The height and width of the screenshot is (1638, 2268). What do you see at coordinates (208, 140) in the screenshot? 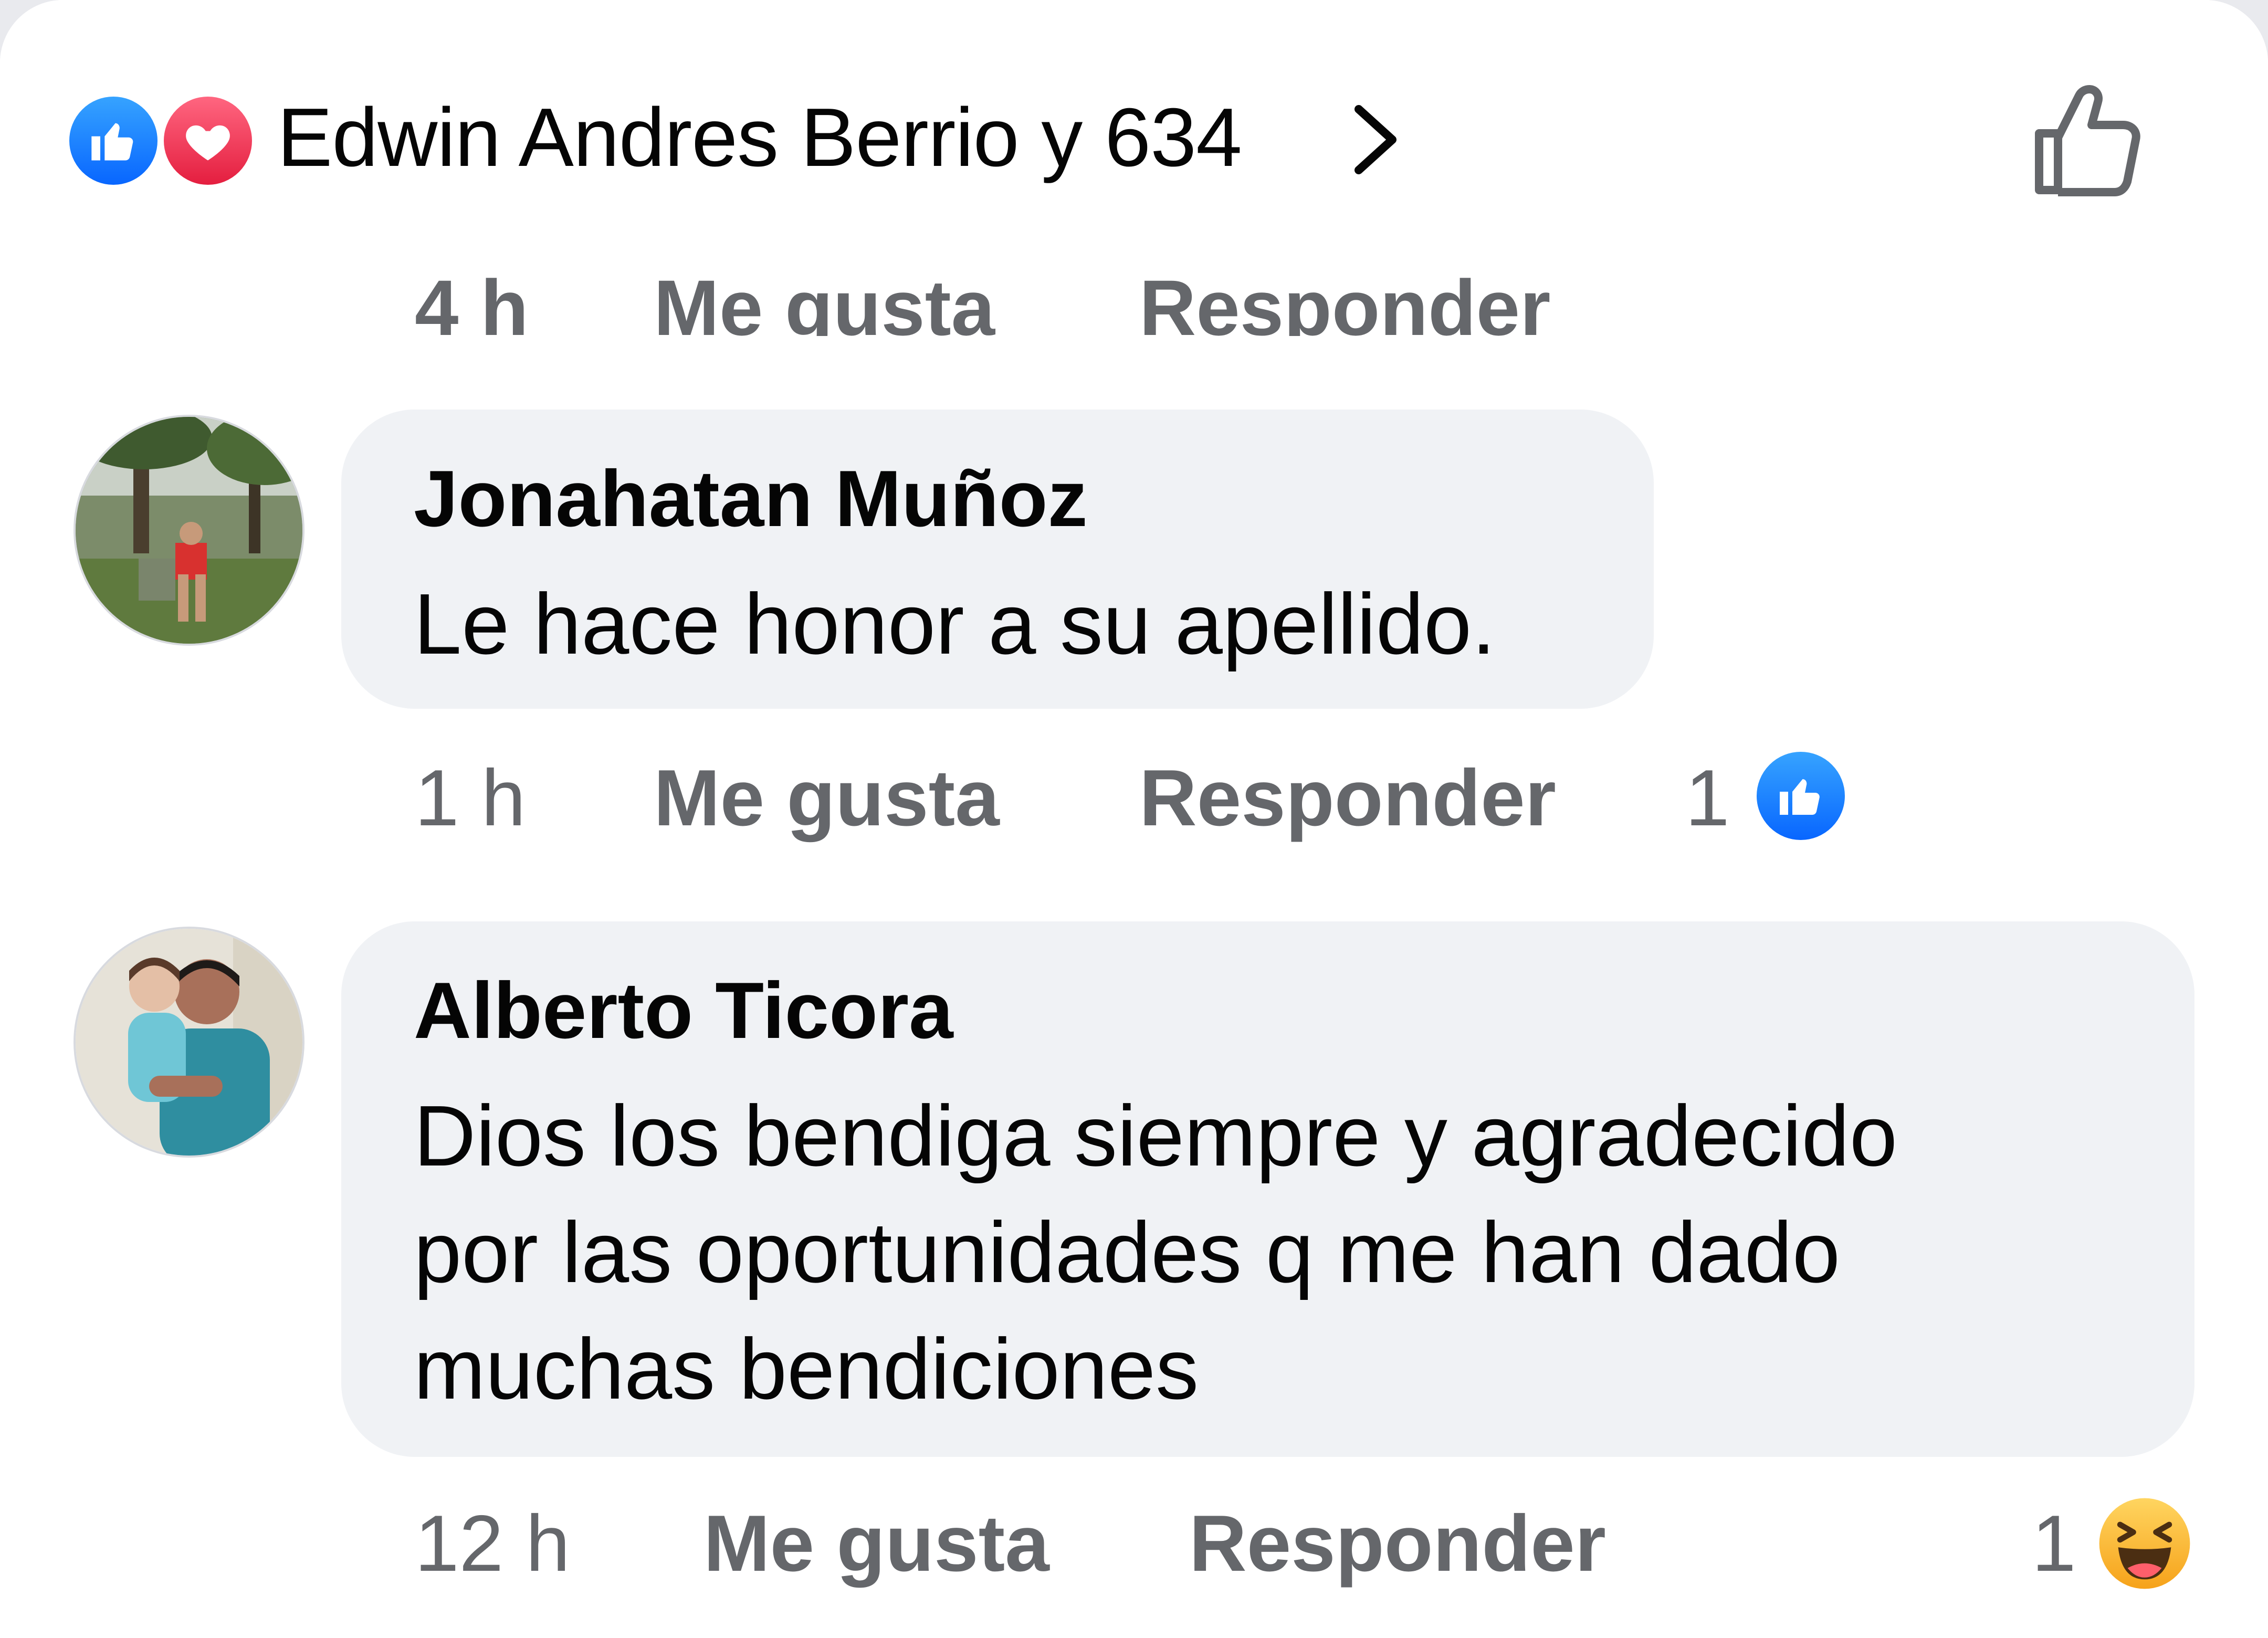
I see `love-reaction-icon` at bounding box center [208, 140].